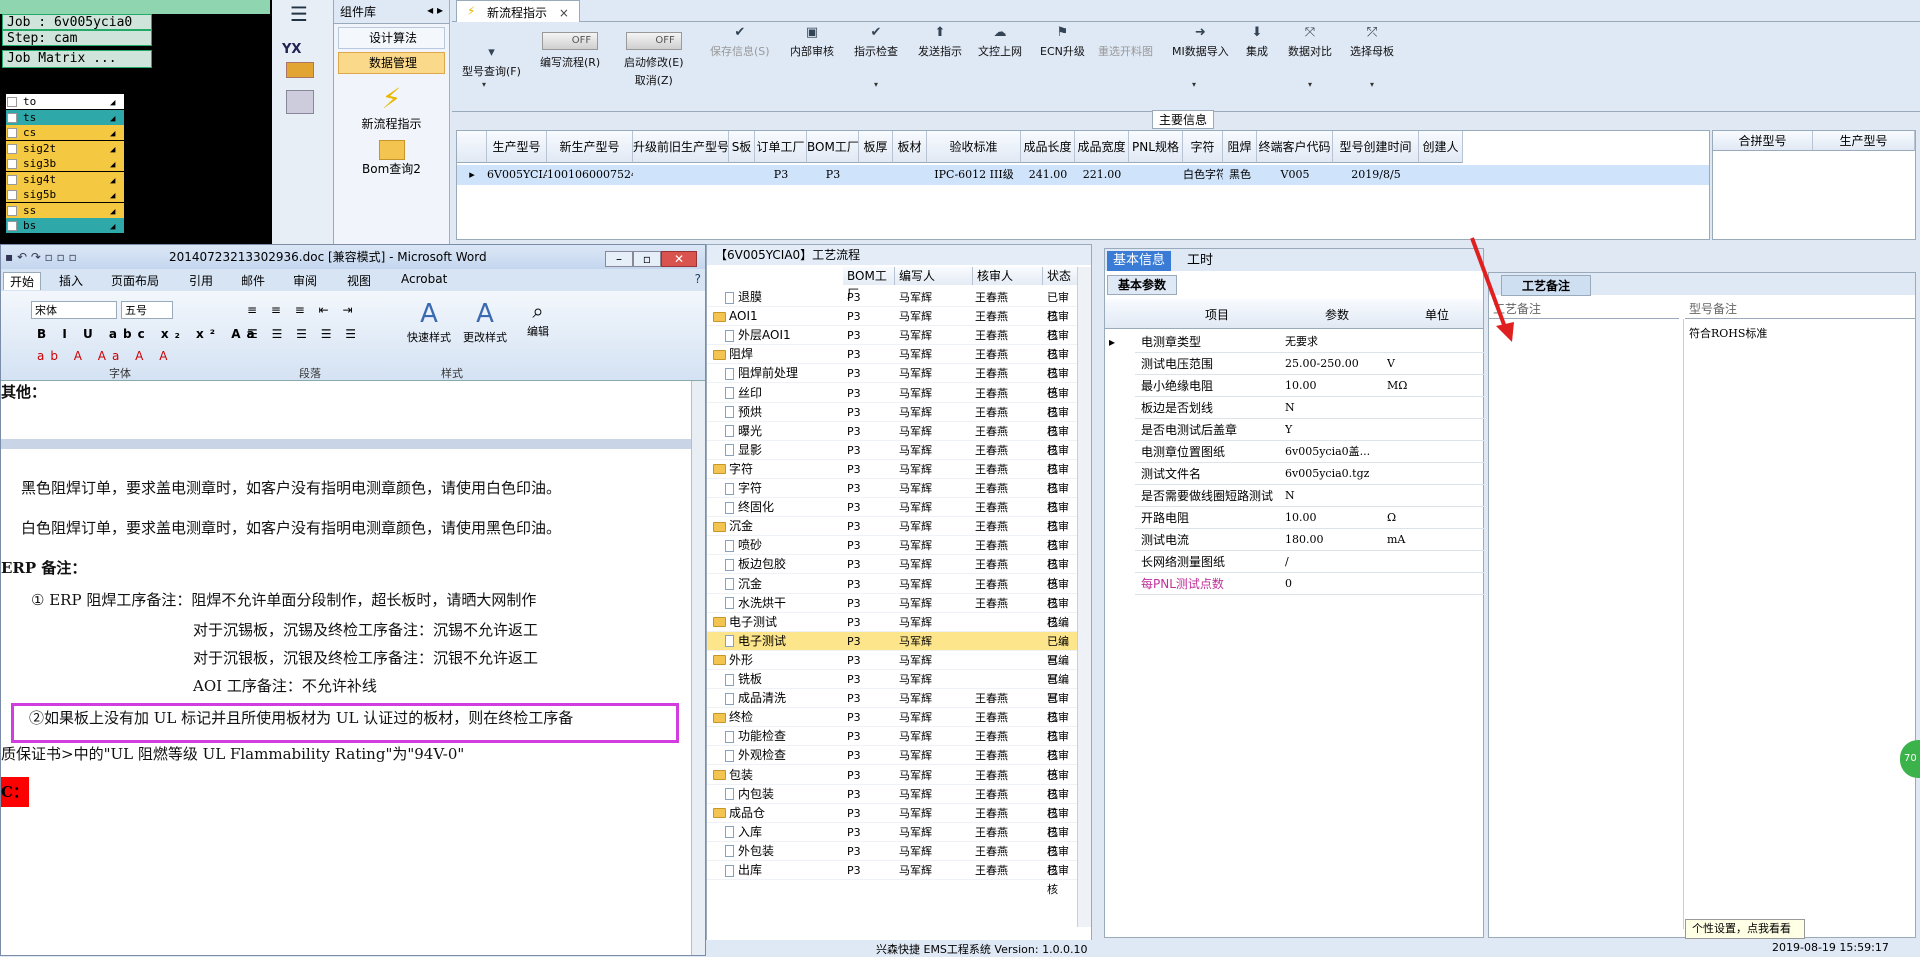 The height and width of the screenshot is (957, 1920). What do you see at coordinates (147, 310) in the screenshot?
I see `font-size-select: 五号` at bounding box center [147, 310].